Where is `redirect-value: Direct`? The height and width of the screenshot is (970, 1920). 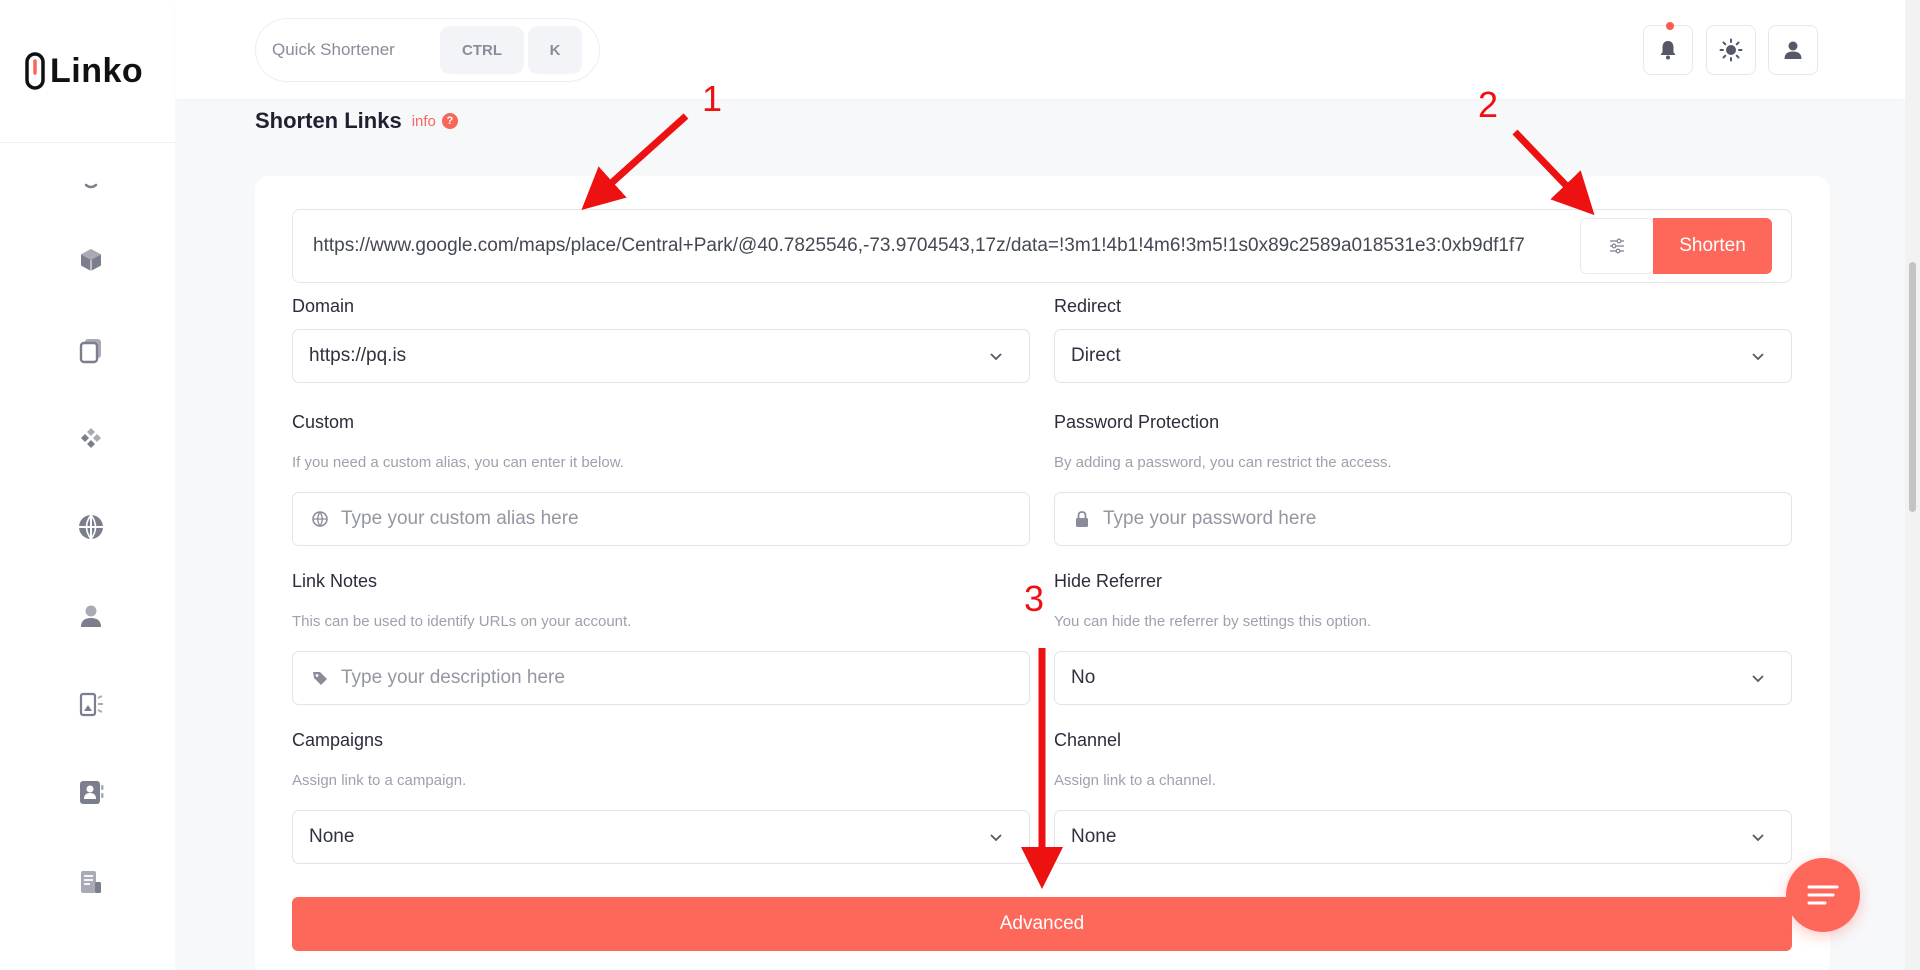
redirect-value: Direct is located at coordinates (1096, 355).